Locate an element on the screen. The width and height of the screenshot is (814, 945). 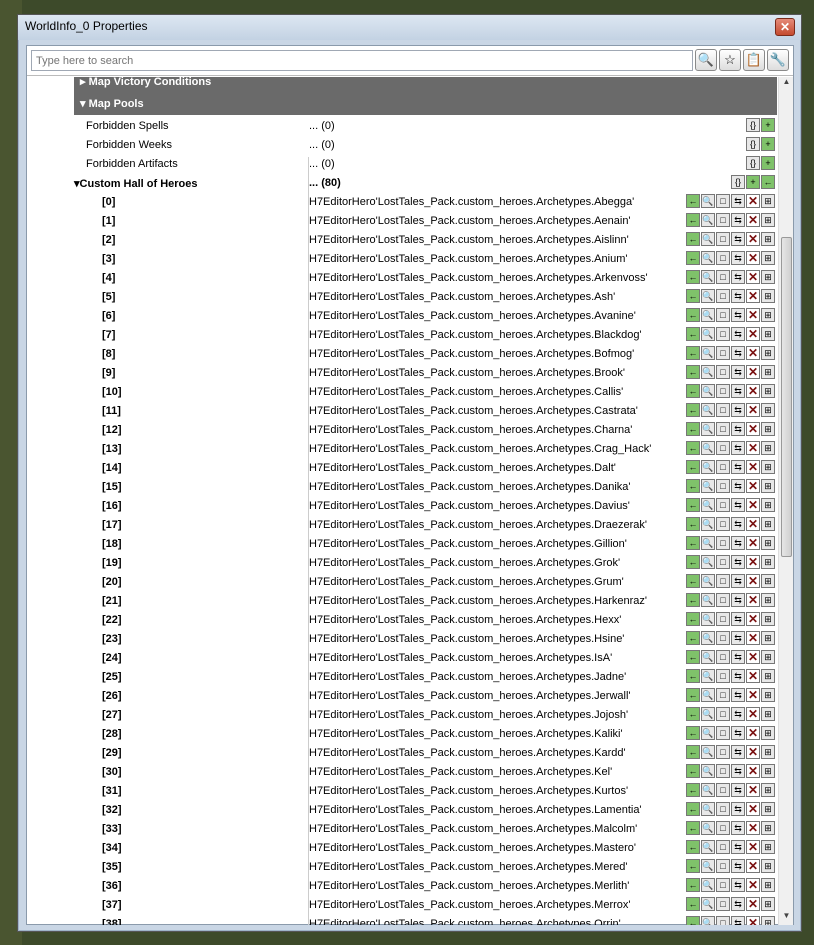
scroll-thumb is located at coordinates (786, 397).